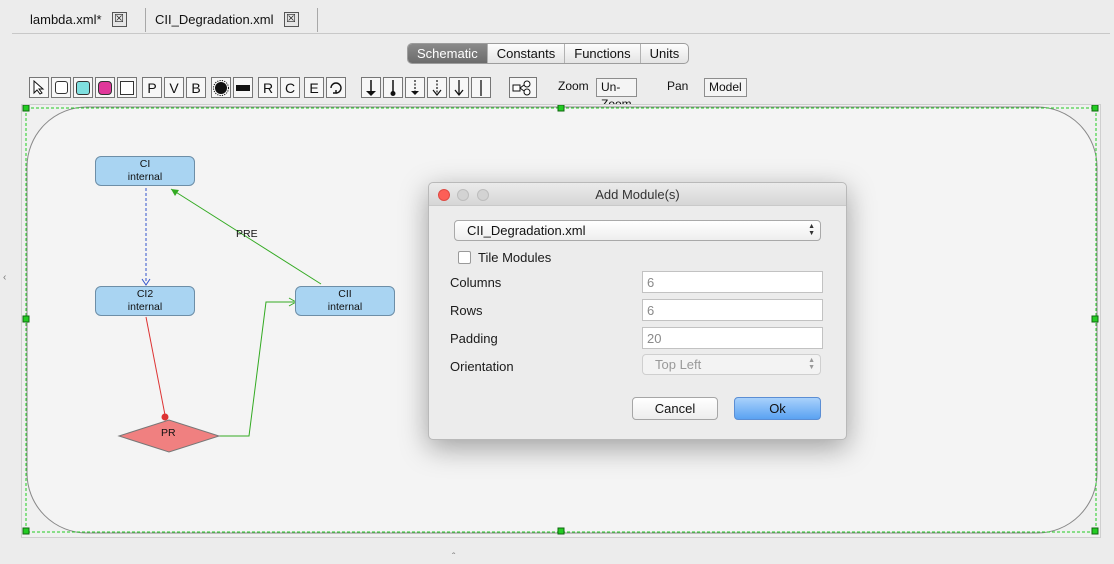 The width and height of the screenshot is (1114, 564). I want to click on tool-c: C, so click(290, 87).